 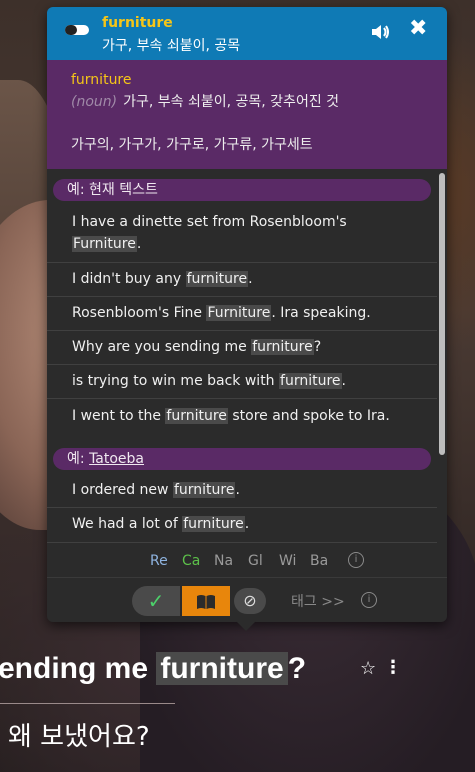 I want to click on more-options-icon: ⋮, so click(x=393, y=667).